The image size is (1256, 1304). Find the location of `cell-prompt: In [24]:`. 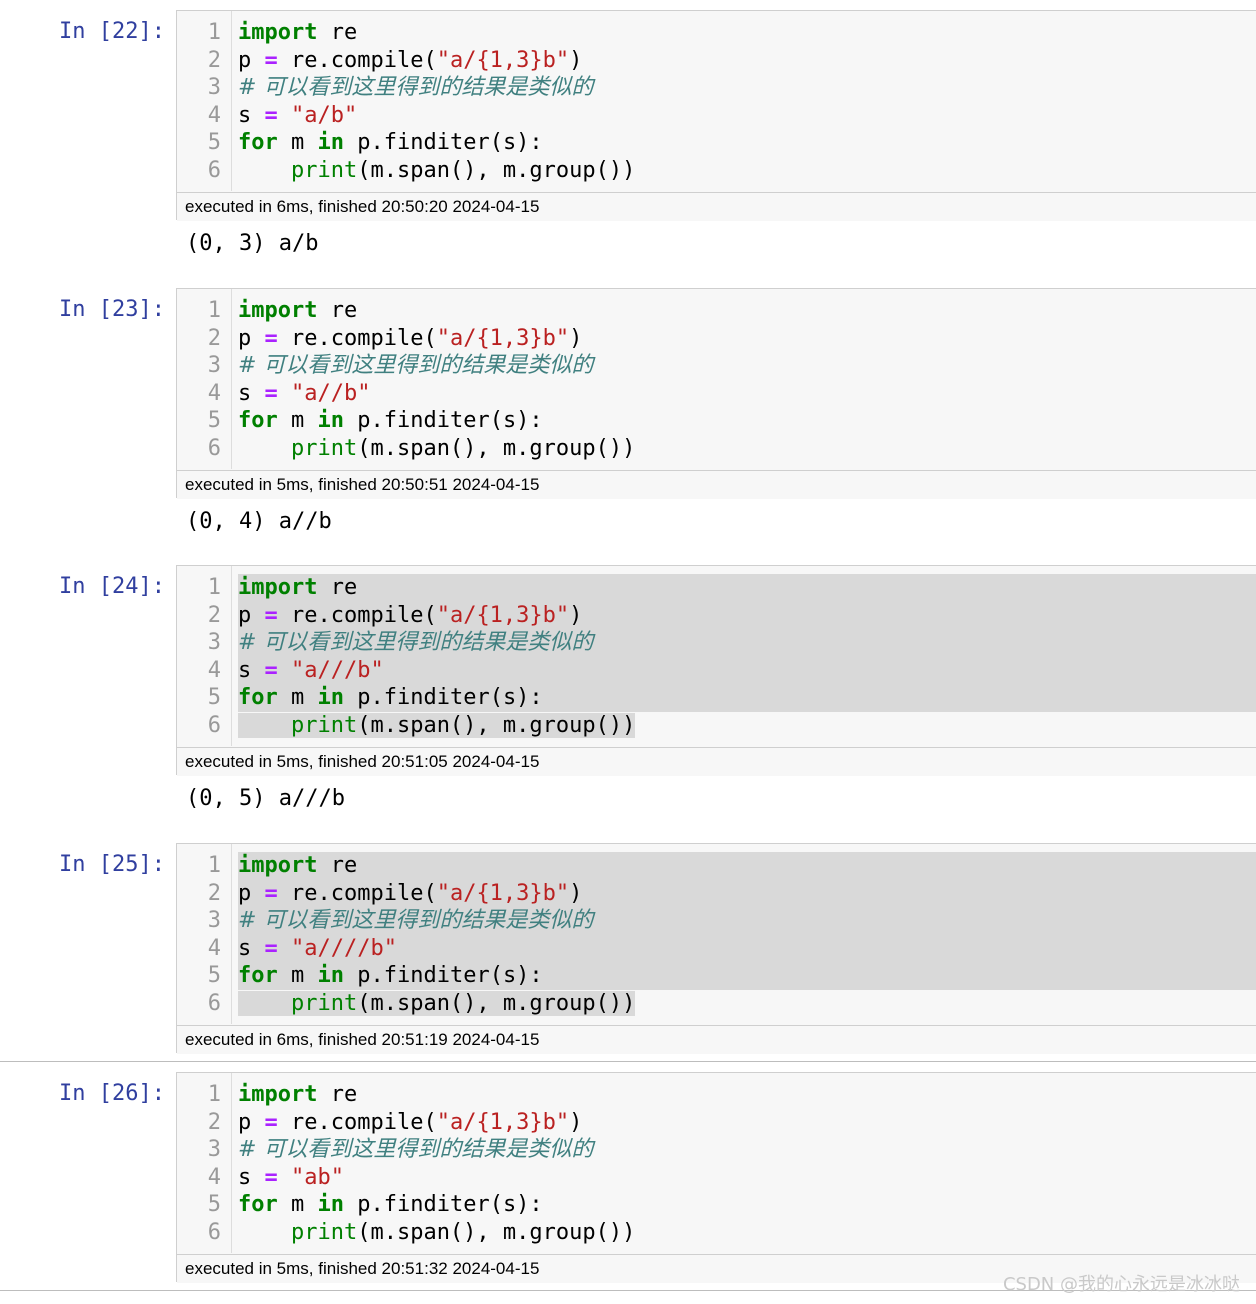

cell-prompt: In [24]: is located at coordinates (112, 586).